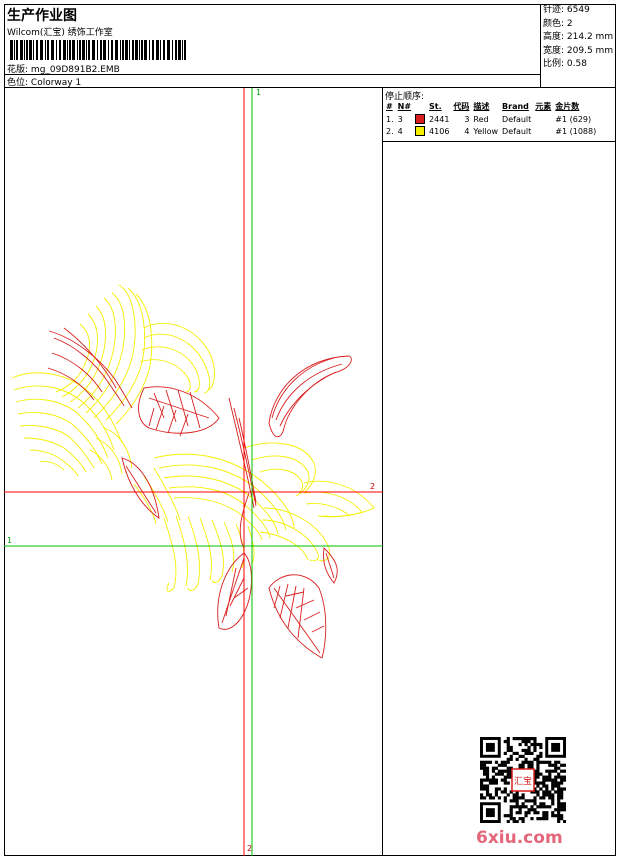 This screenshot has width=620, height=860. I want to click on color-swatch, so click(420, 131).